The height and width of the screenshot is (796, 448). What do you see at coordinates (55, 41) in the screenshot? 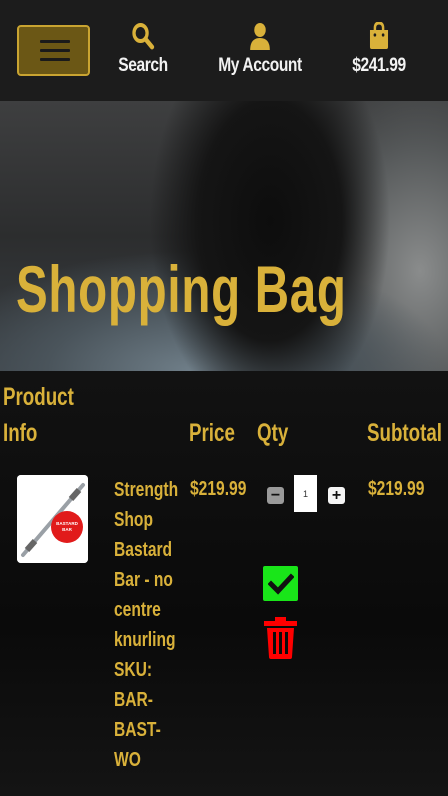
I see `hamburger-icon` at bounding box center [55, 41].